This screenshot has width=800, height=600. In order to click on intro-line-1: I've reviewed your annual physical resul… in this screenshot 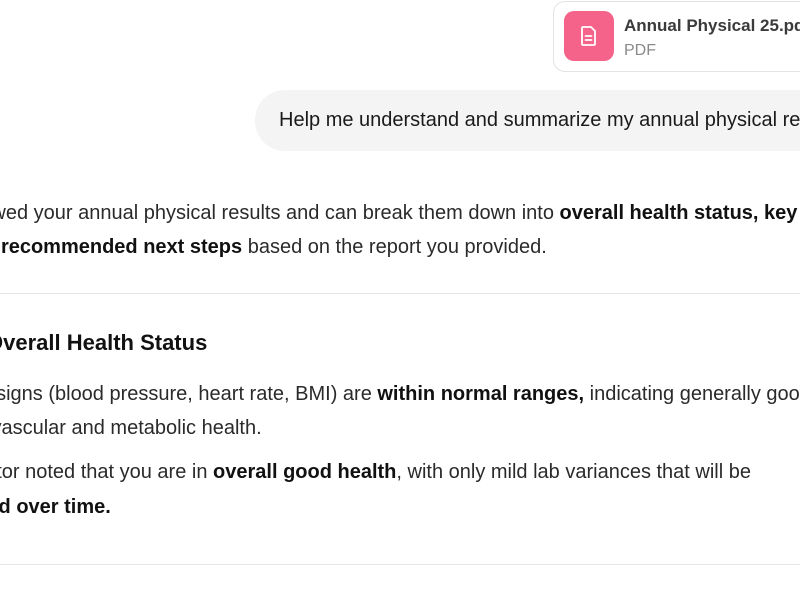, I will do `click(400, 213)`.